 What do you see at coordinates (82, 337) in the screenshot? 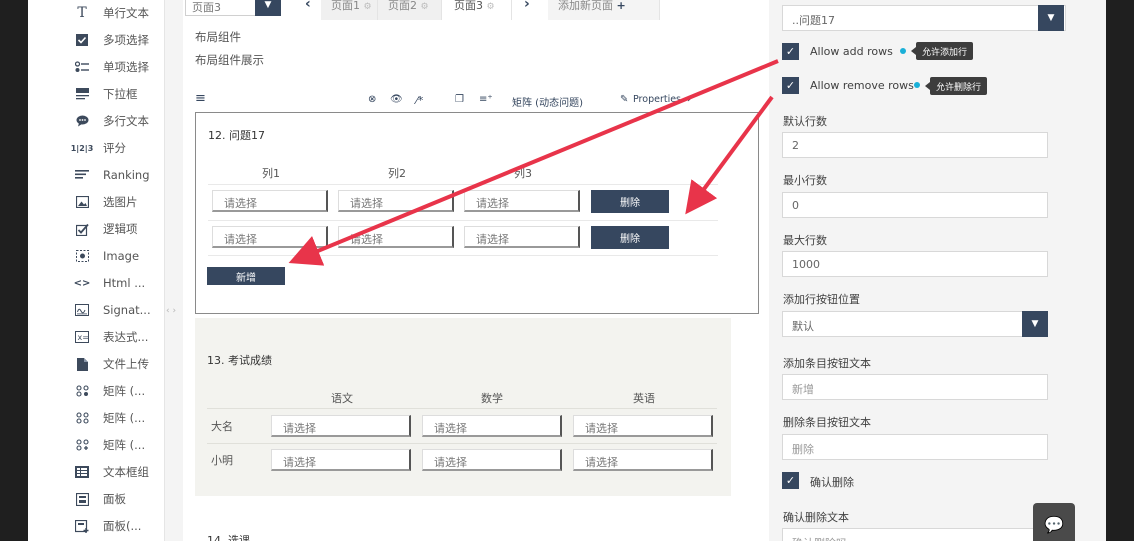
I see `expression-icon: x=` at bounding box center [82, 337].